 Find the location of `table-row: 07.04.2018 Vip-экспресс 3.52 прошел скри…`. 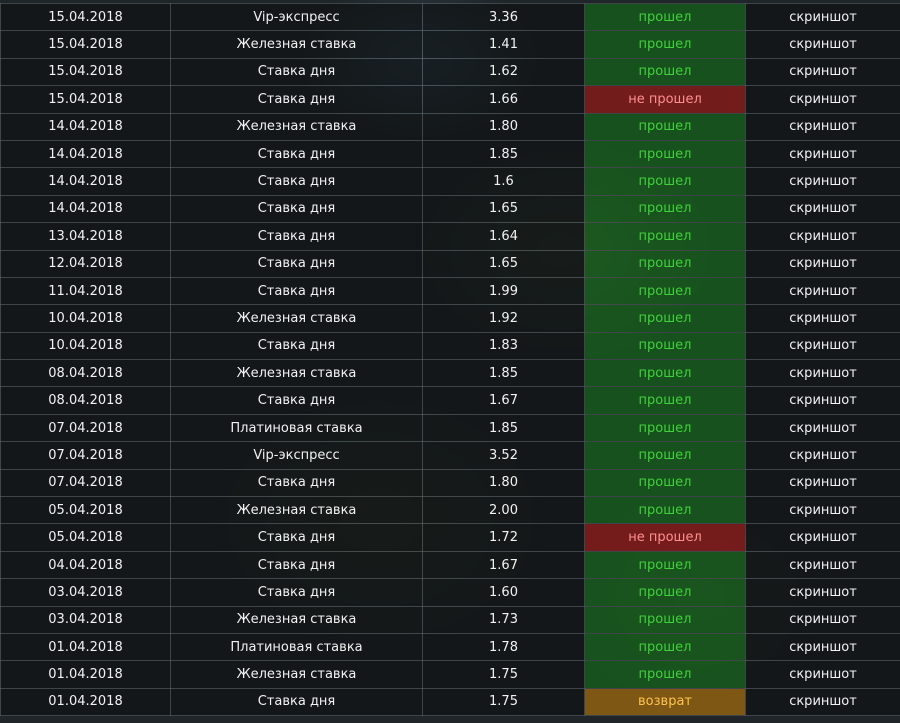

table-row: 07.04.2018 Vip-экспресс 3.52 прошел скри… is located at coordinates (450, 455).